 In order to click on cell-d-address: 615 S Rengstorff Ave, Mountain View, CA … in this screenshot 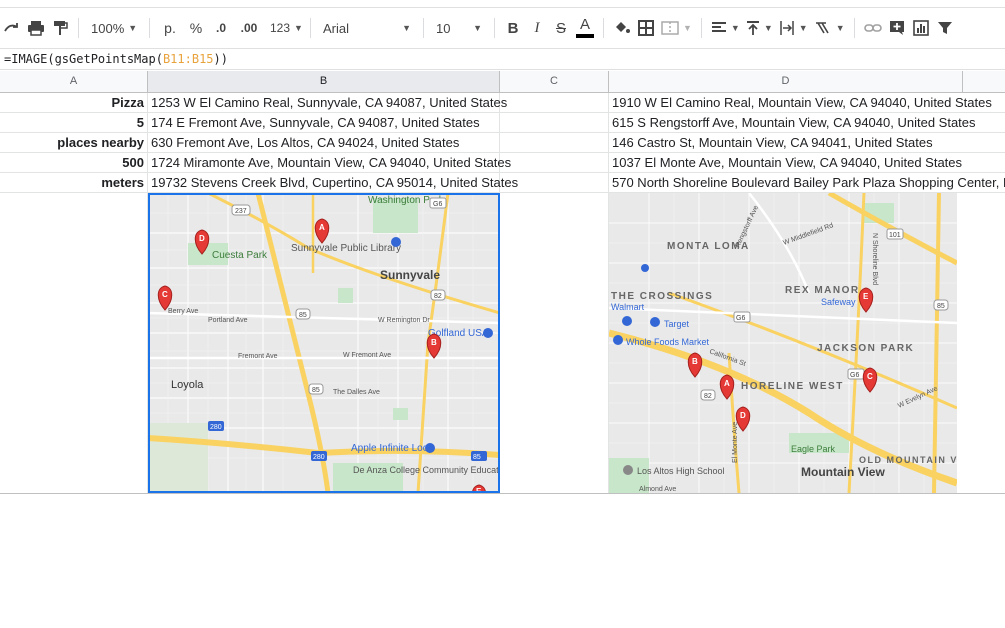, I will do `click(807, 123)`.